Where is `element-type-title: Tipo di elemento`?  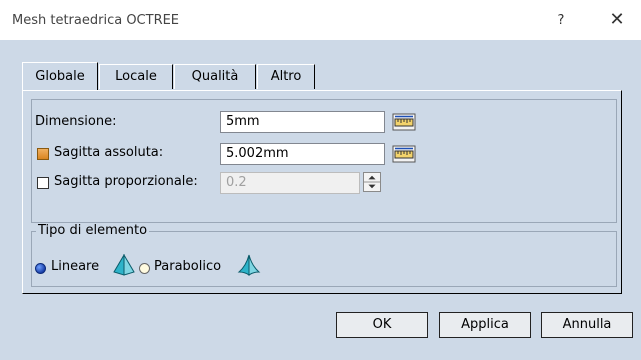 element-type-title: Tipo di elemento is located at coordinates (93, 230).